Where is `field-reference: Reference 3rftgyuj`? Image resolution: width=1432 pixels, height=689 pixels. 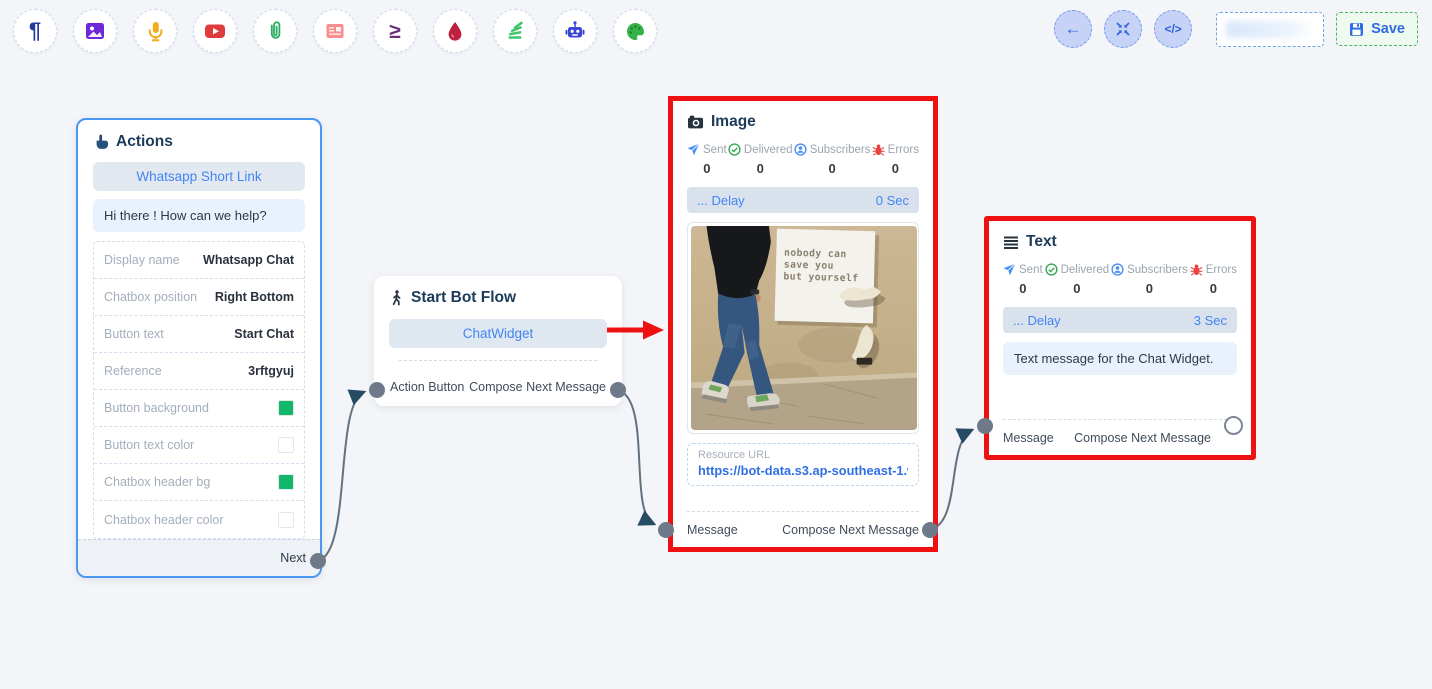
field-reference: Reference 3rftgyuj is located at coordinates (199, 371).